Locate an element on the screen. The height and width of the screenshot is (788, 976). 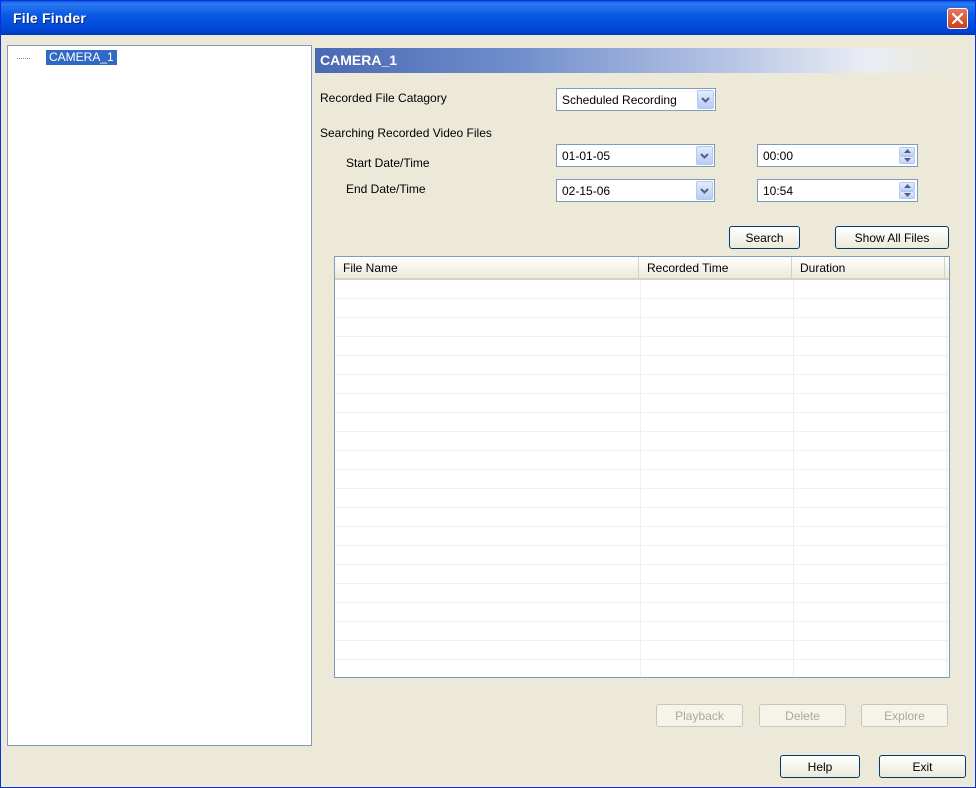
playback-button: Playback is located at coordinates (699, 715).